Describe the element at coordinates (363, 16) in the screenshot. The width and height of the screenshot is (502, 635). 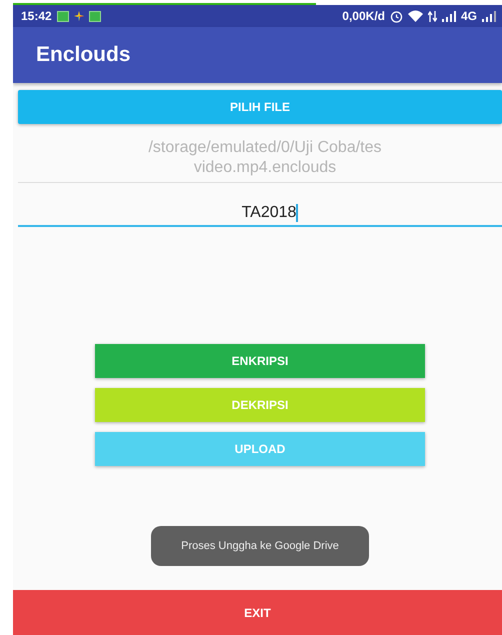
I see `network-speed: 0,00K/d` at that location.